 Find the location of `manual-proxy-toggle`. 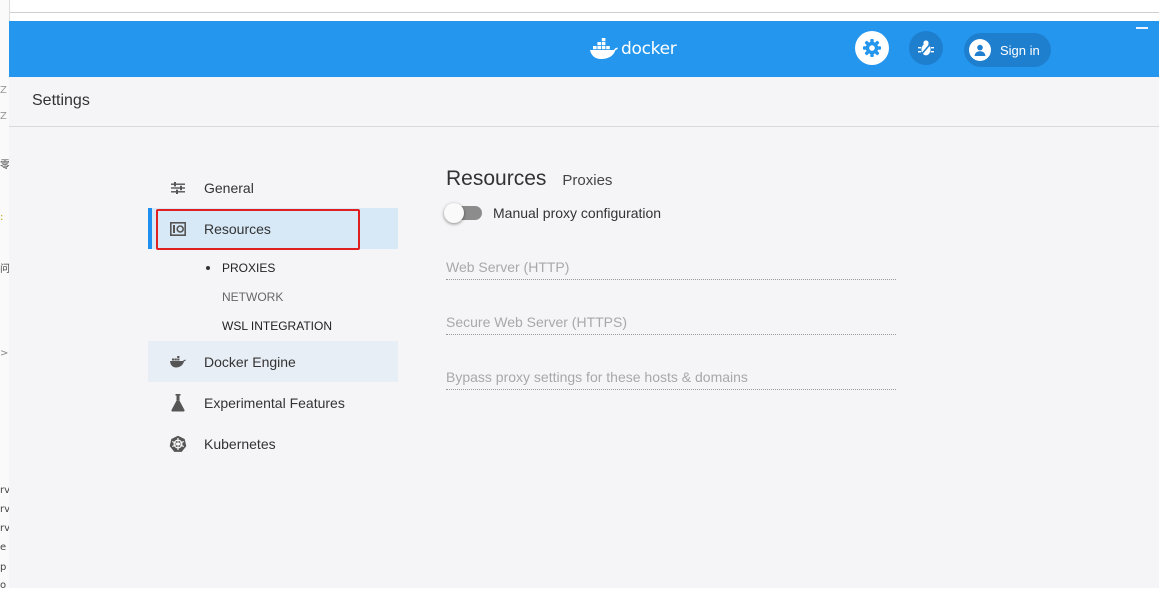

manual-proxy-toggle is located at coordinates (463, 213).